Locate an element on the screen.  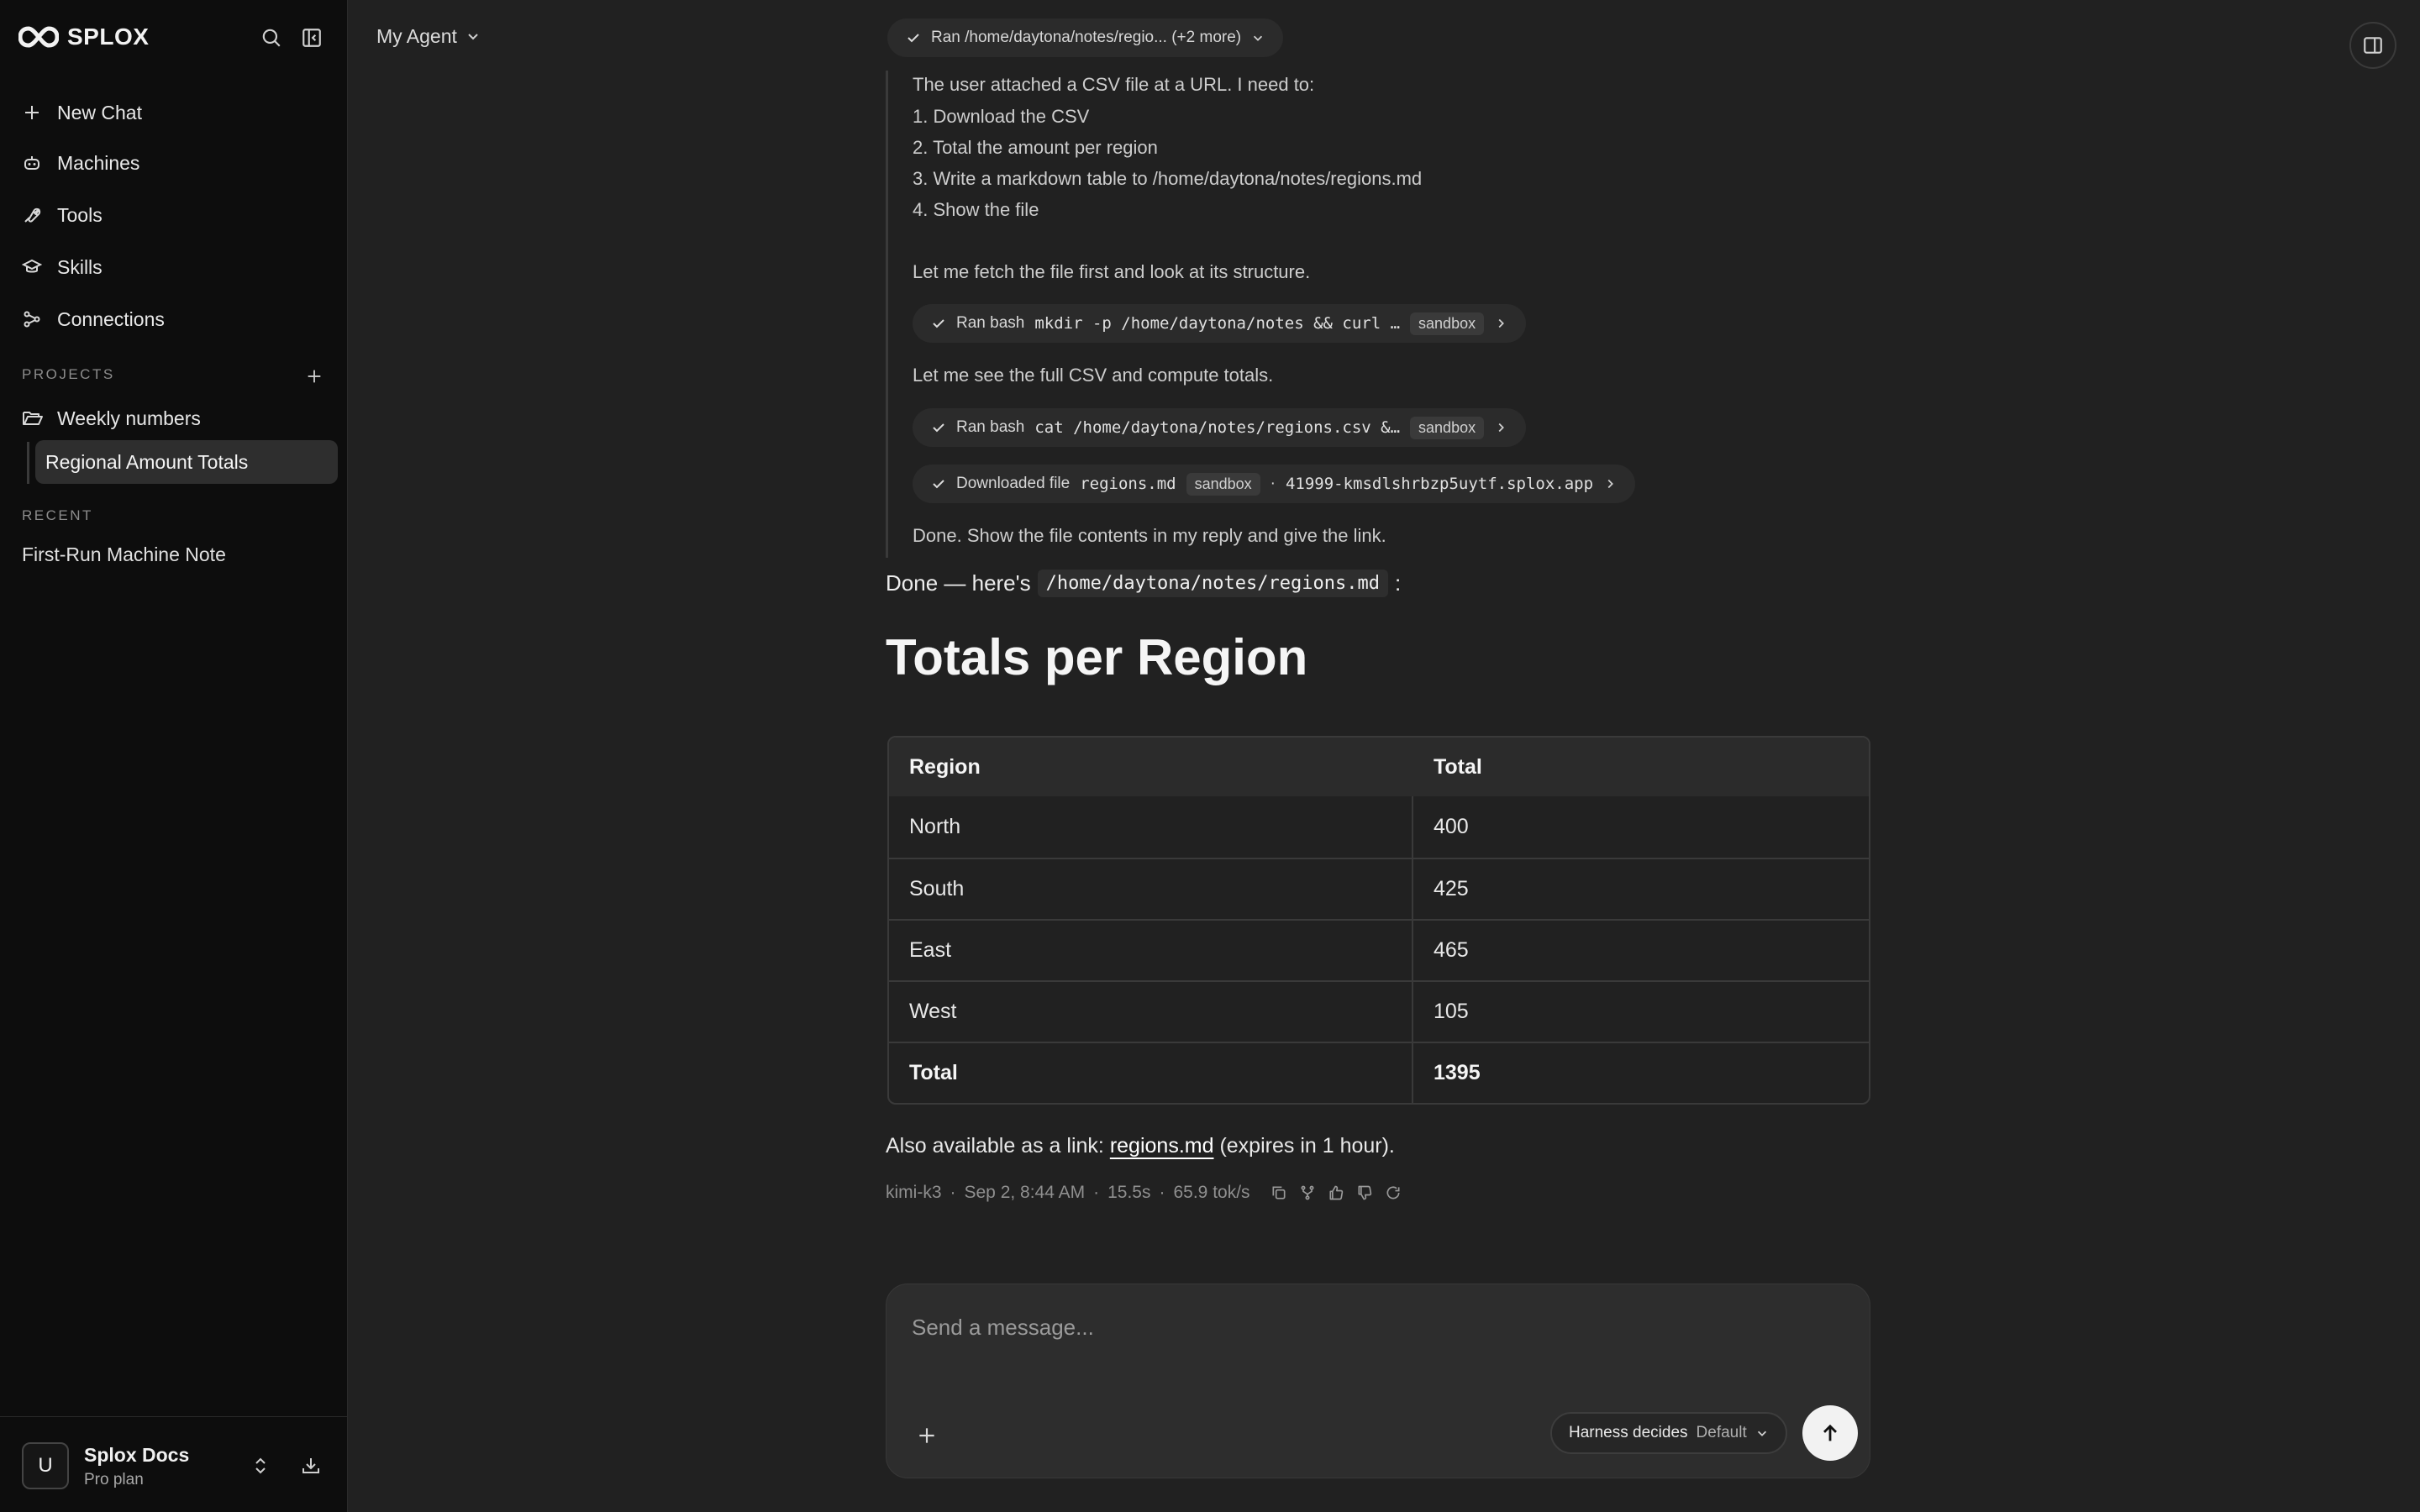
avatar: U is located at coordinates (45, 1465).